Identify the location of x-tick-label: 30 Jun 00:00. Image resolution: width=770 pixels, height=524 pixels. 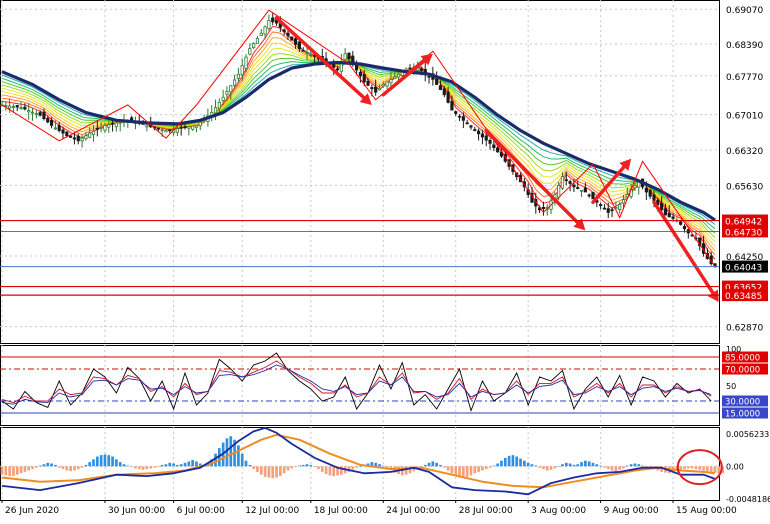
(136, 511).